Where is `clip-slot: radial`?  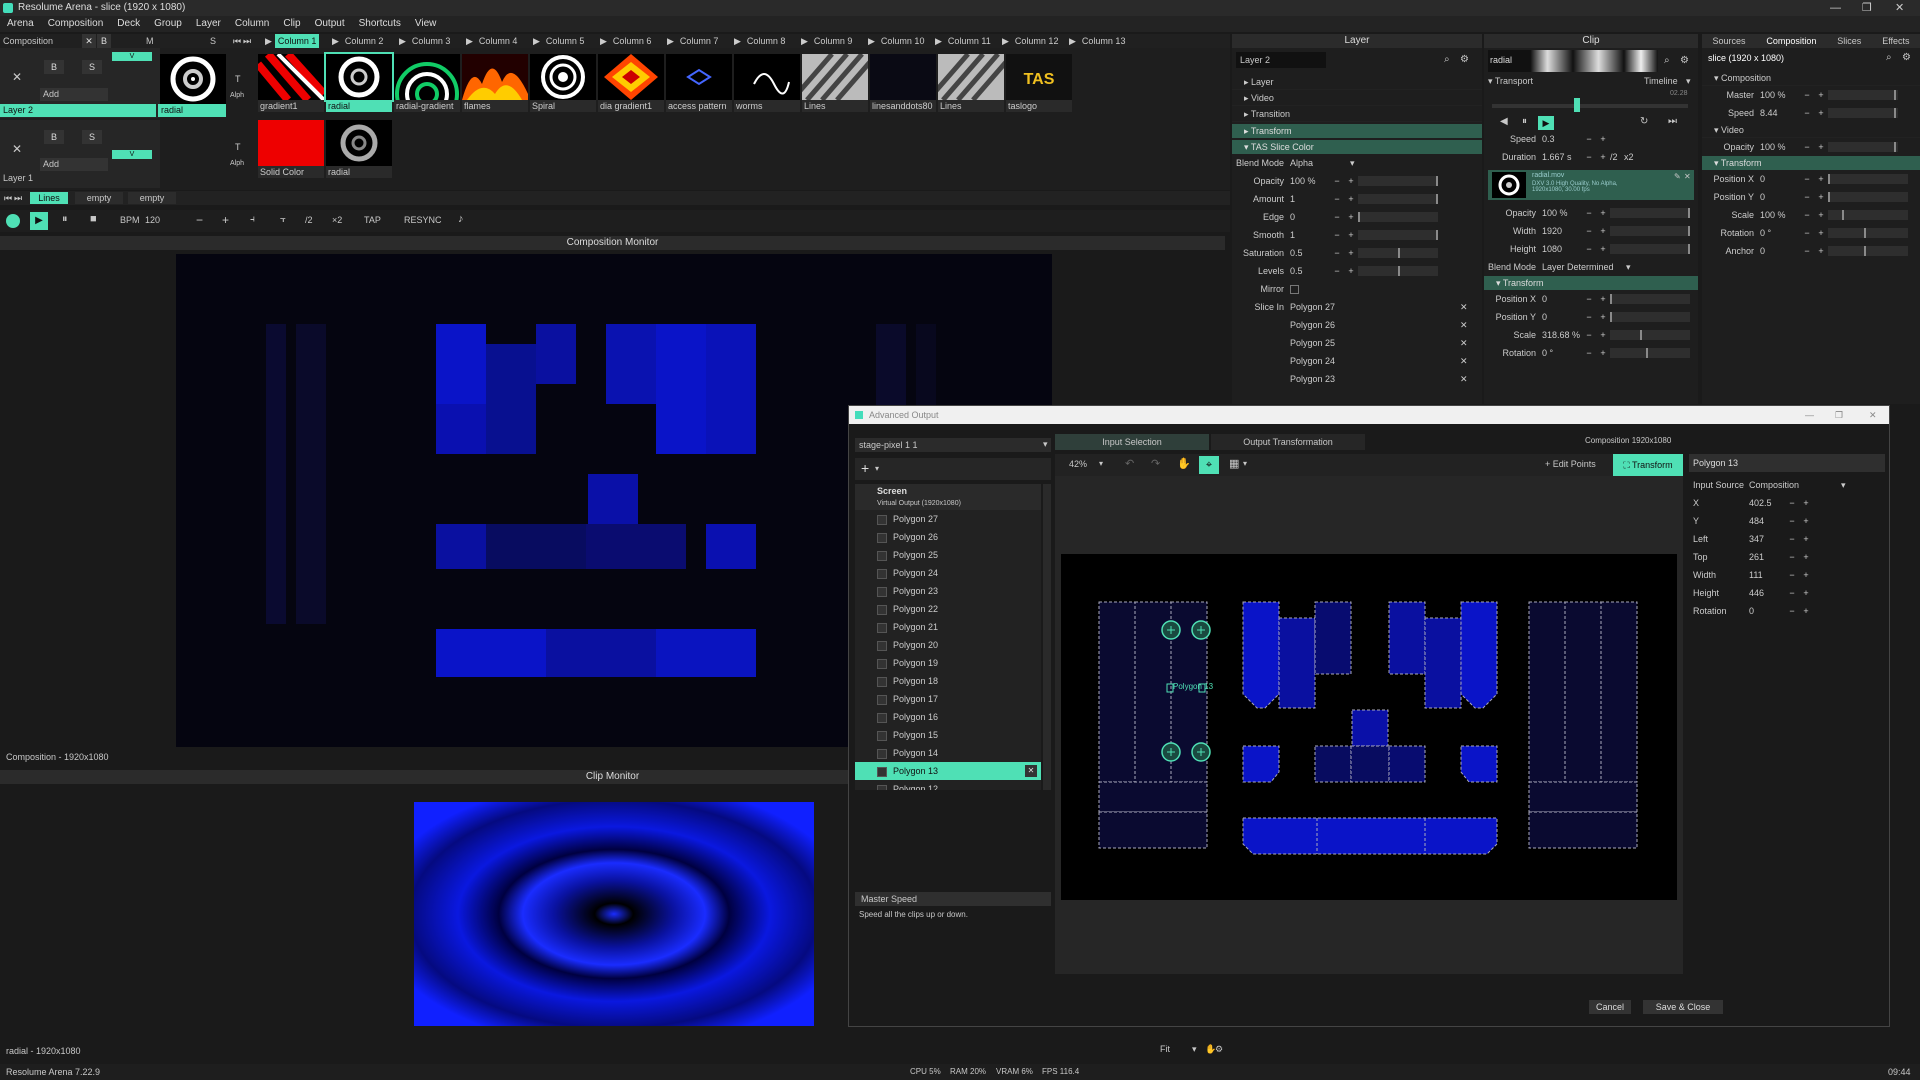 clip-slot: radial is located at coordinates (359, 149).